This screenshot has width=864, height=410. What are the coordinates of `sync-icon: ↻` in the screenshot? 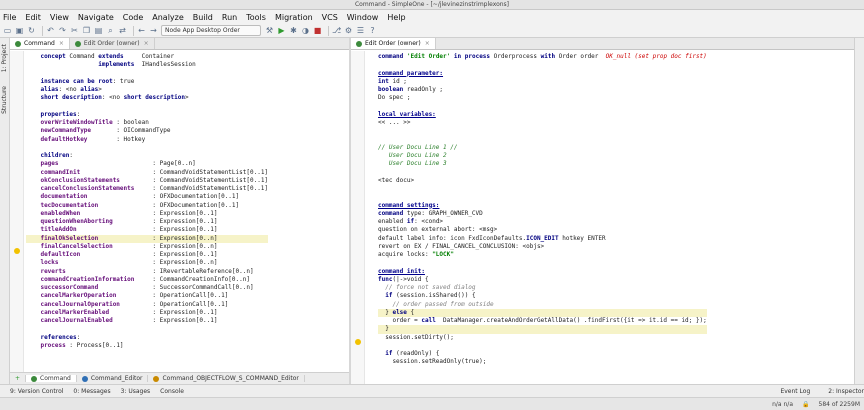 It's located at (31, 30).